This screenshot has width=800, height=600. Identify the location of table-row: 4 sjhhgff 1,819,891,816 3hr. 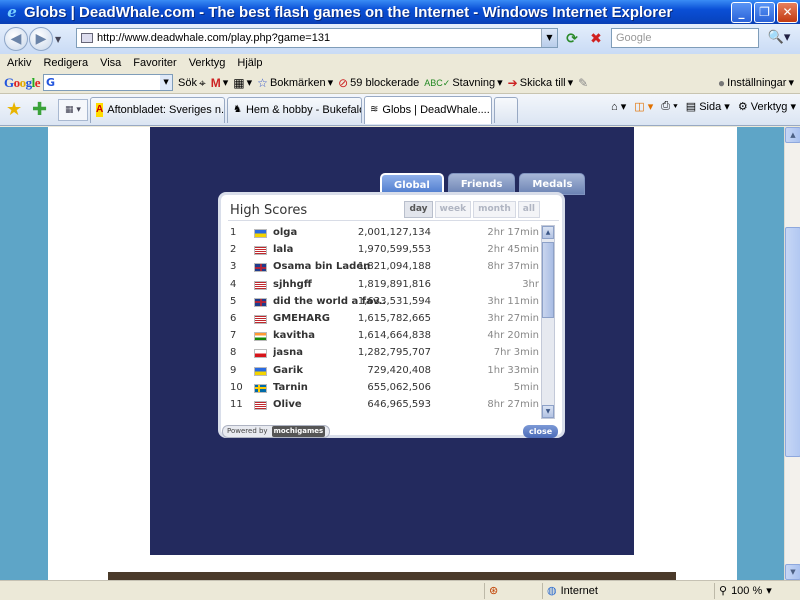
(380, 285).